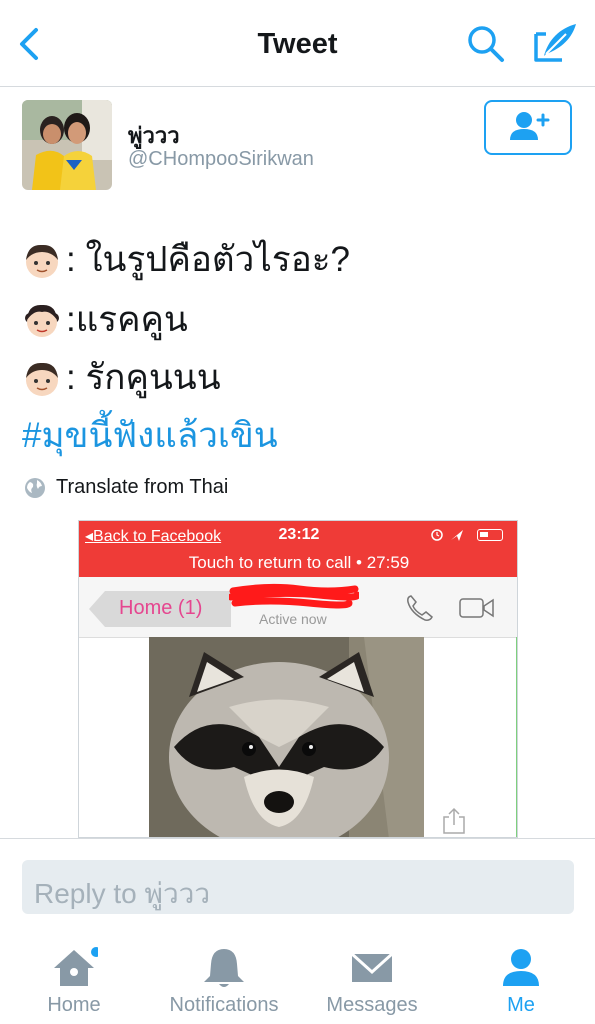  What do you see at coordinates (476, 608) in the screenshot?
I see `video-call-icon` at bounding box center [476, 608].